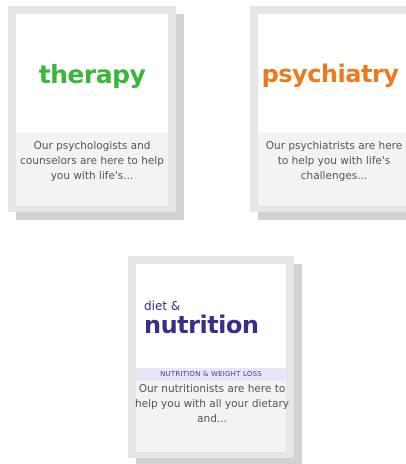 This screenshot has height=464, width=406. Describe the element at coordinates (330, 74) in the screenshot. I see `psychiatry-logo: psychiatry` at that location.